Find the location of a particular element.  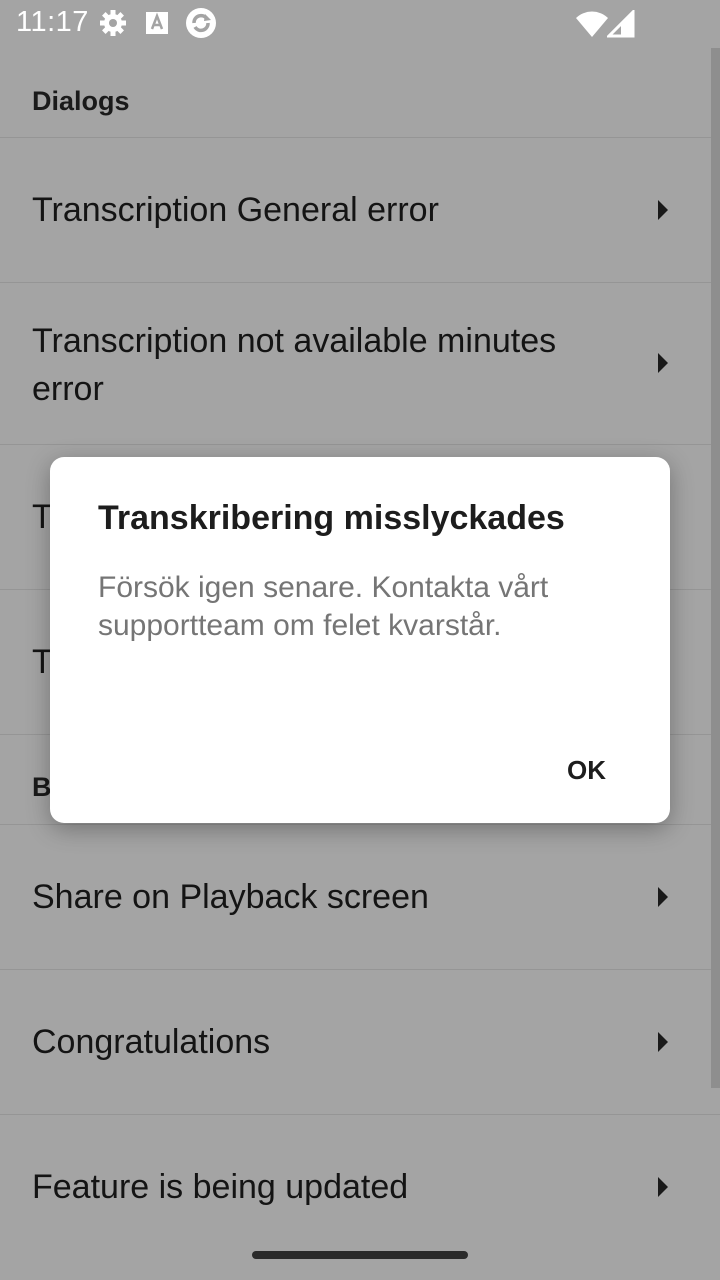

list-item-transcription-general-error: Transcription General error is located at coordinates (360, 210).